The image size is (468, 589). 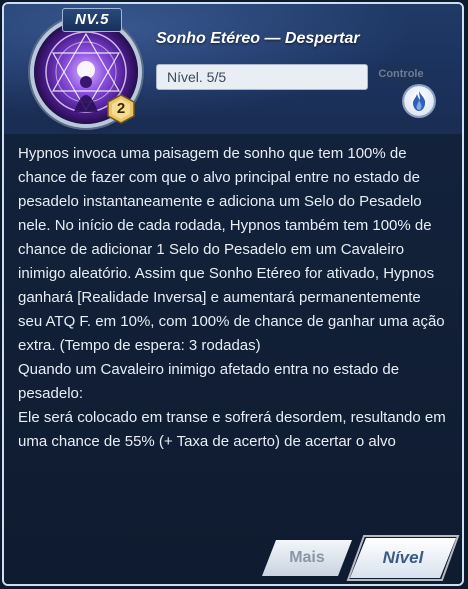 I want to click on flame-element-icon, so click(x=419, y=101).